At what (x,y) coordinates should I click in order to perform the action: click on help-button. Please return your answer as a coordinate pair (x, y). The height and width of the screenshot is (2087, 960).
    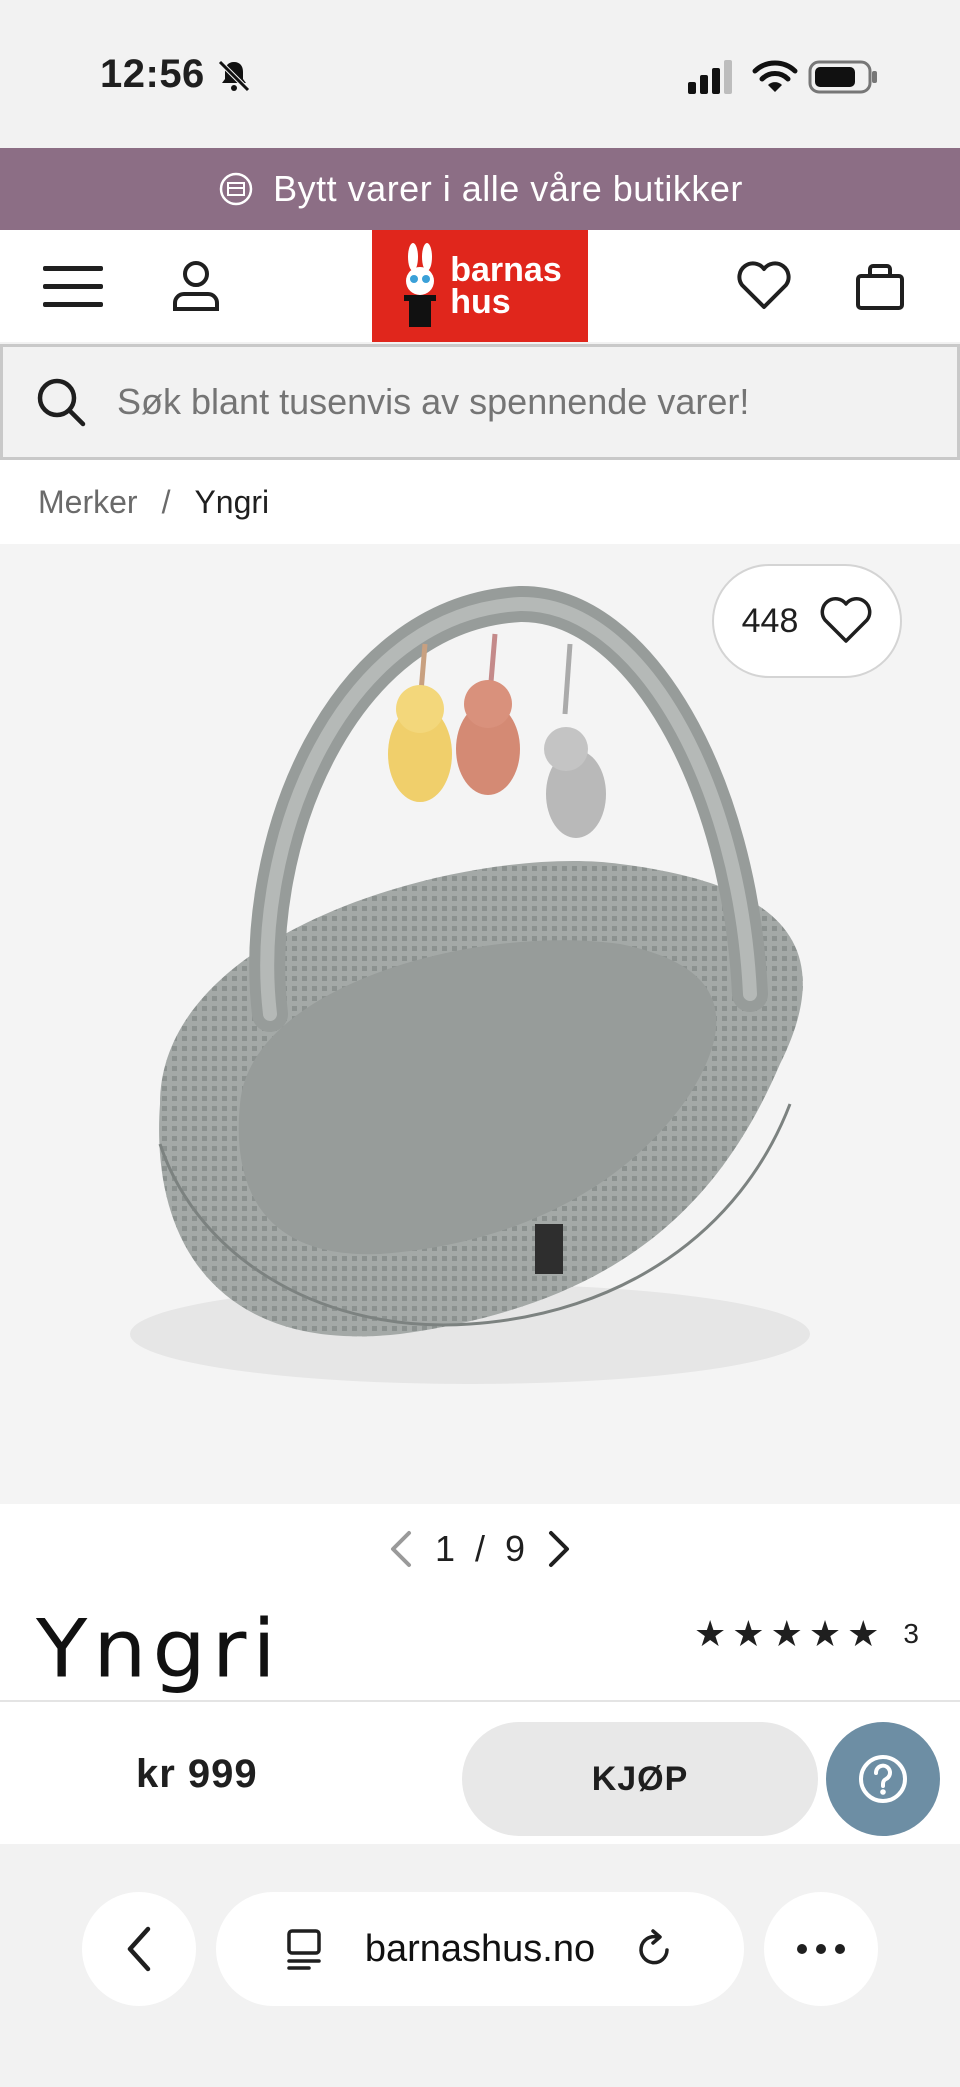
    Looking at the image, I should click on (883, 1779).